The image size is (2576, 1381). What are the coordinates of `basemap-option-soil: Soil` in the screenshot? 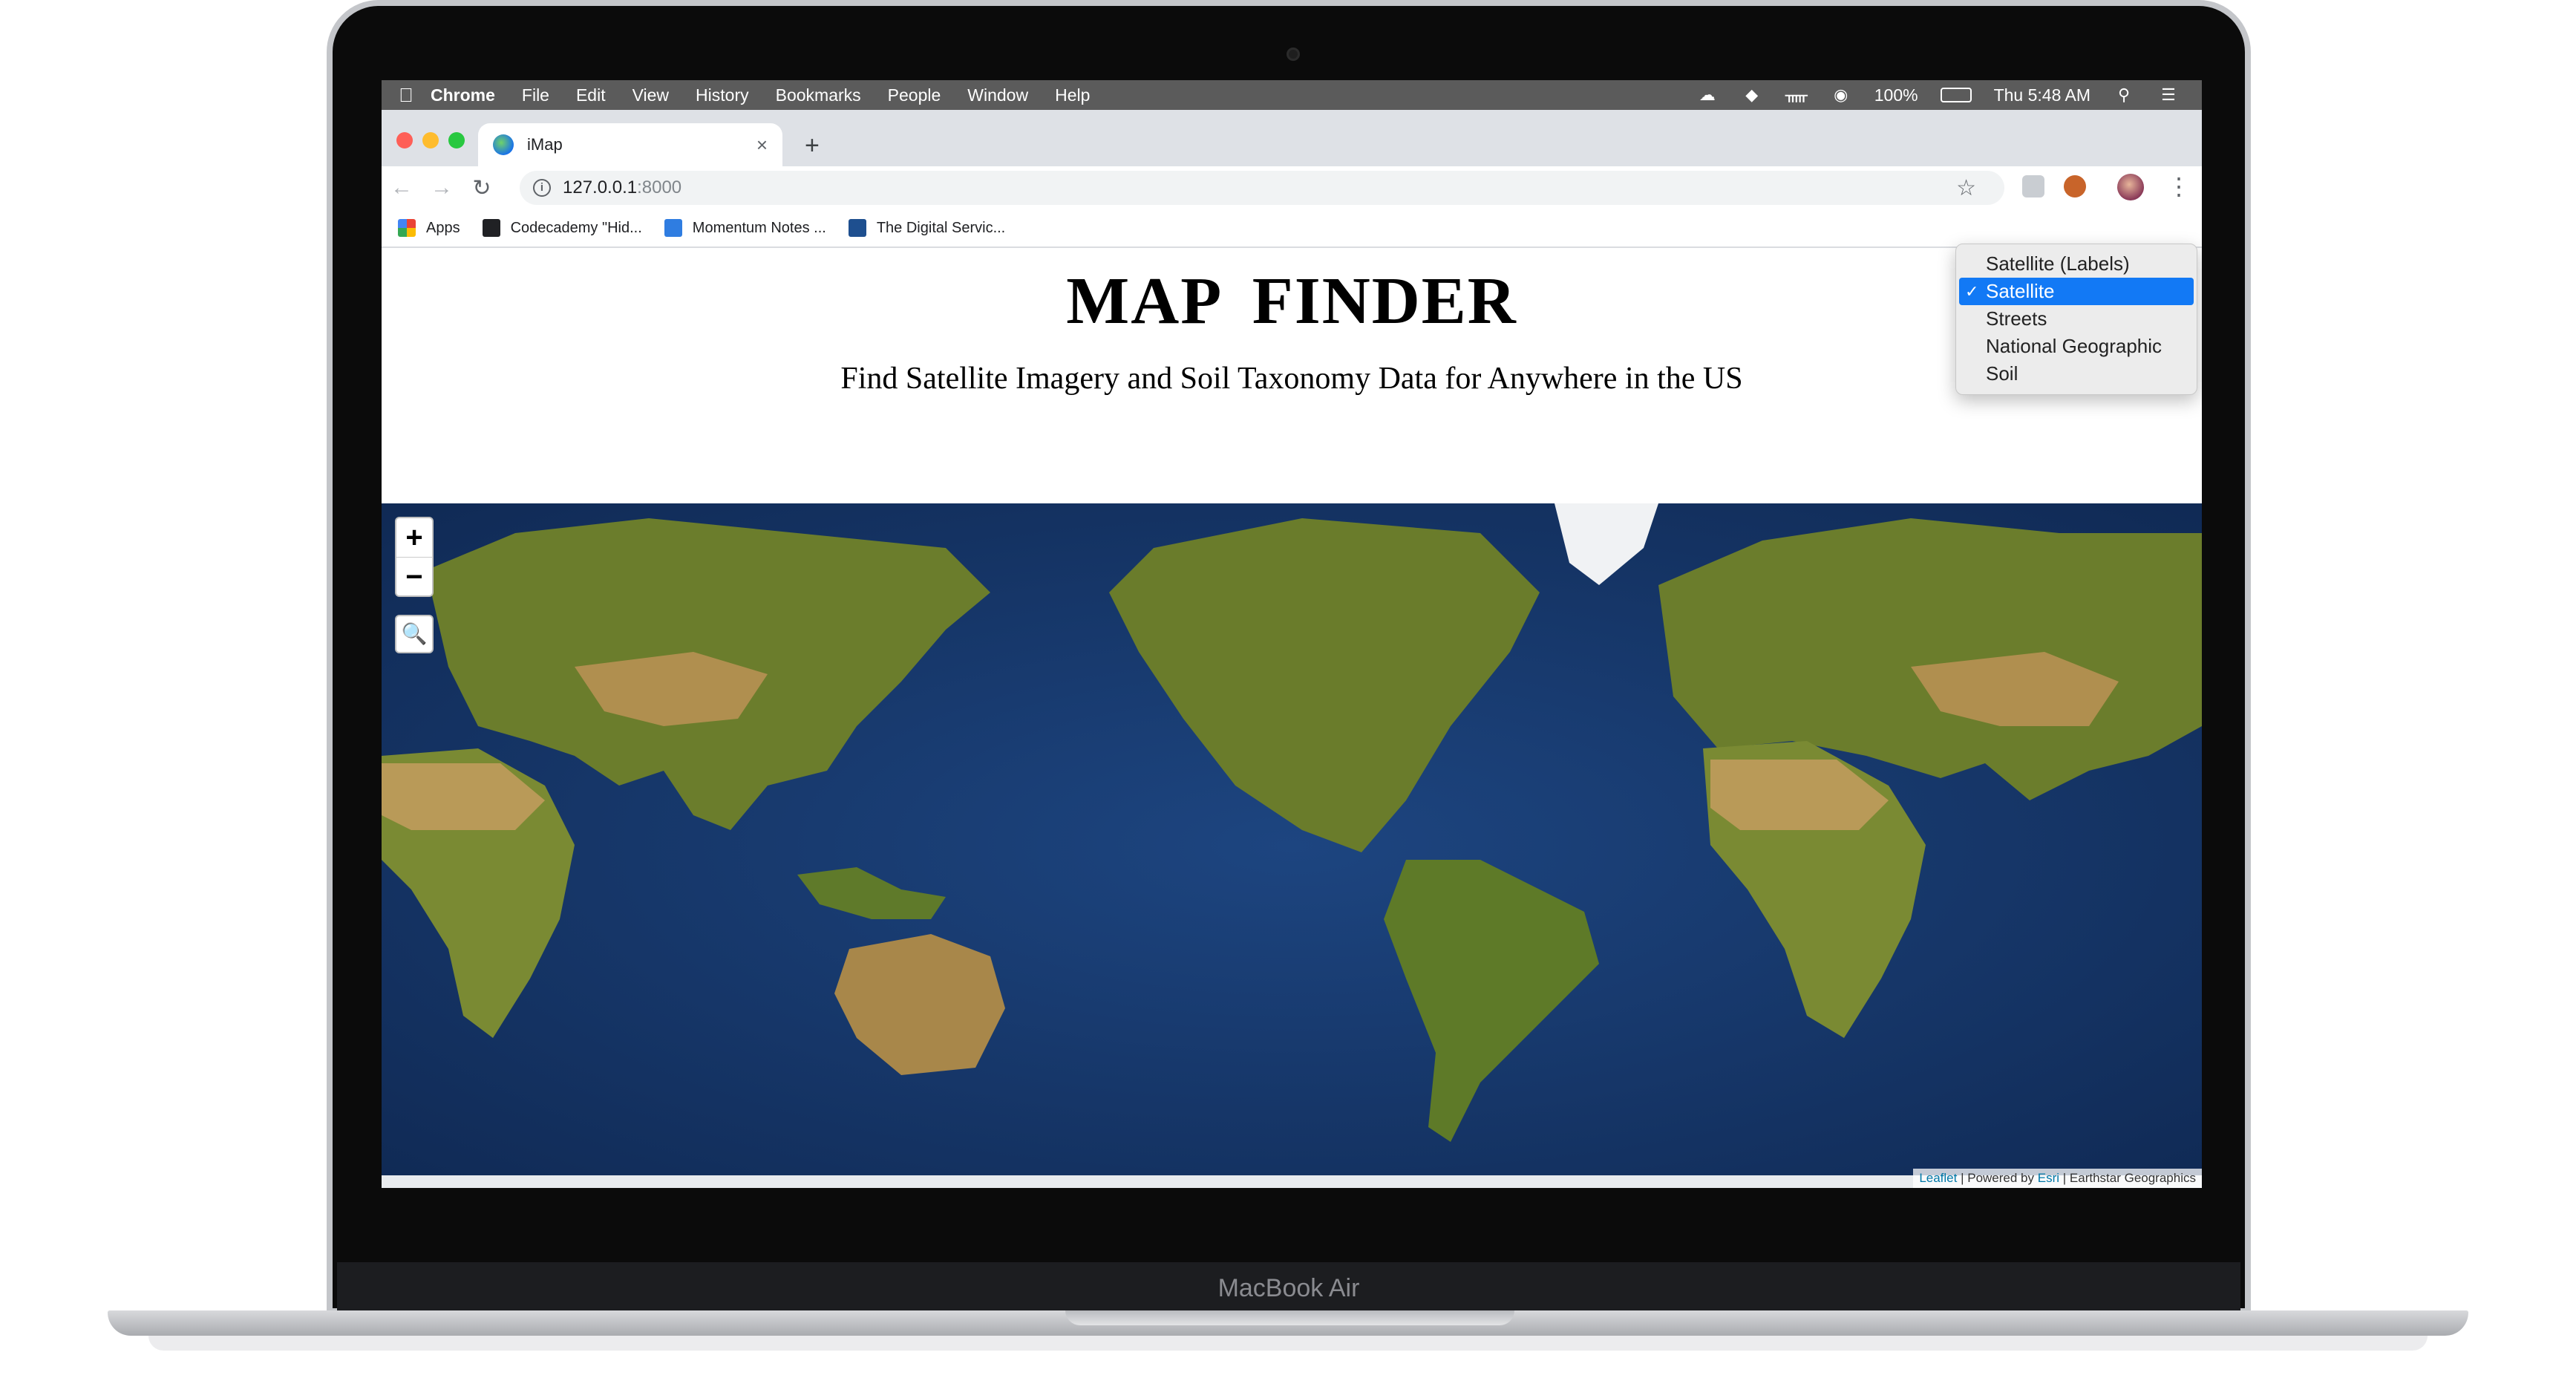 It's located at (2076, 374).